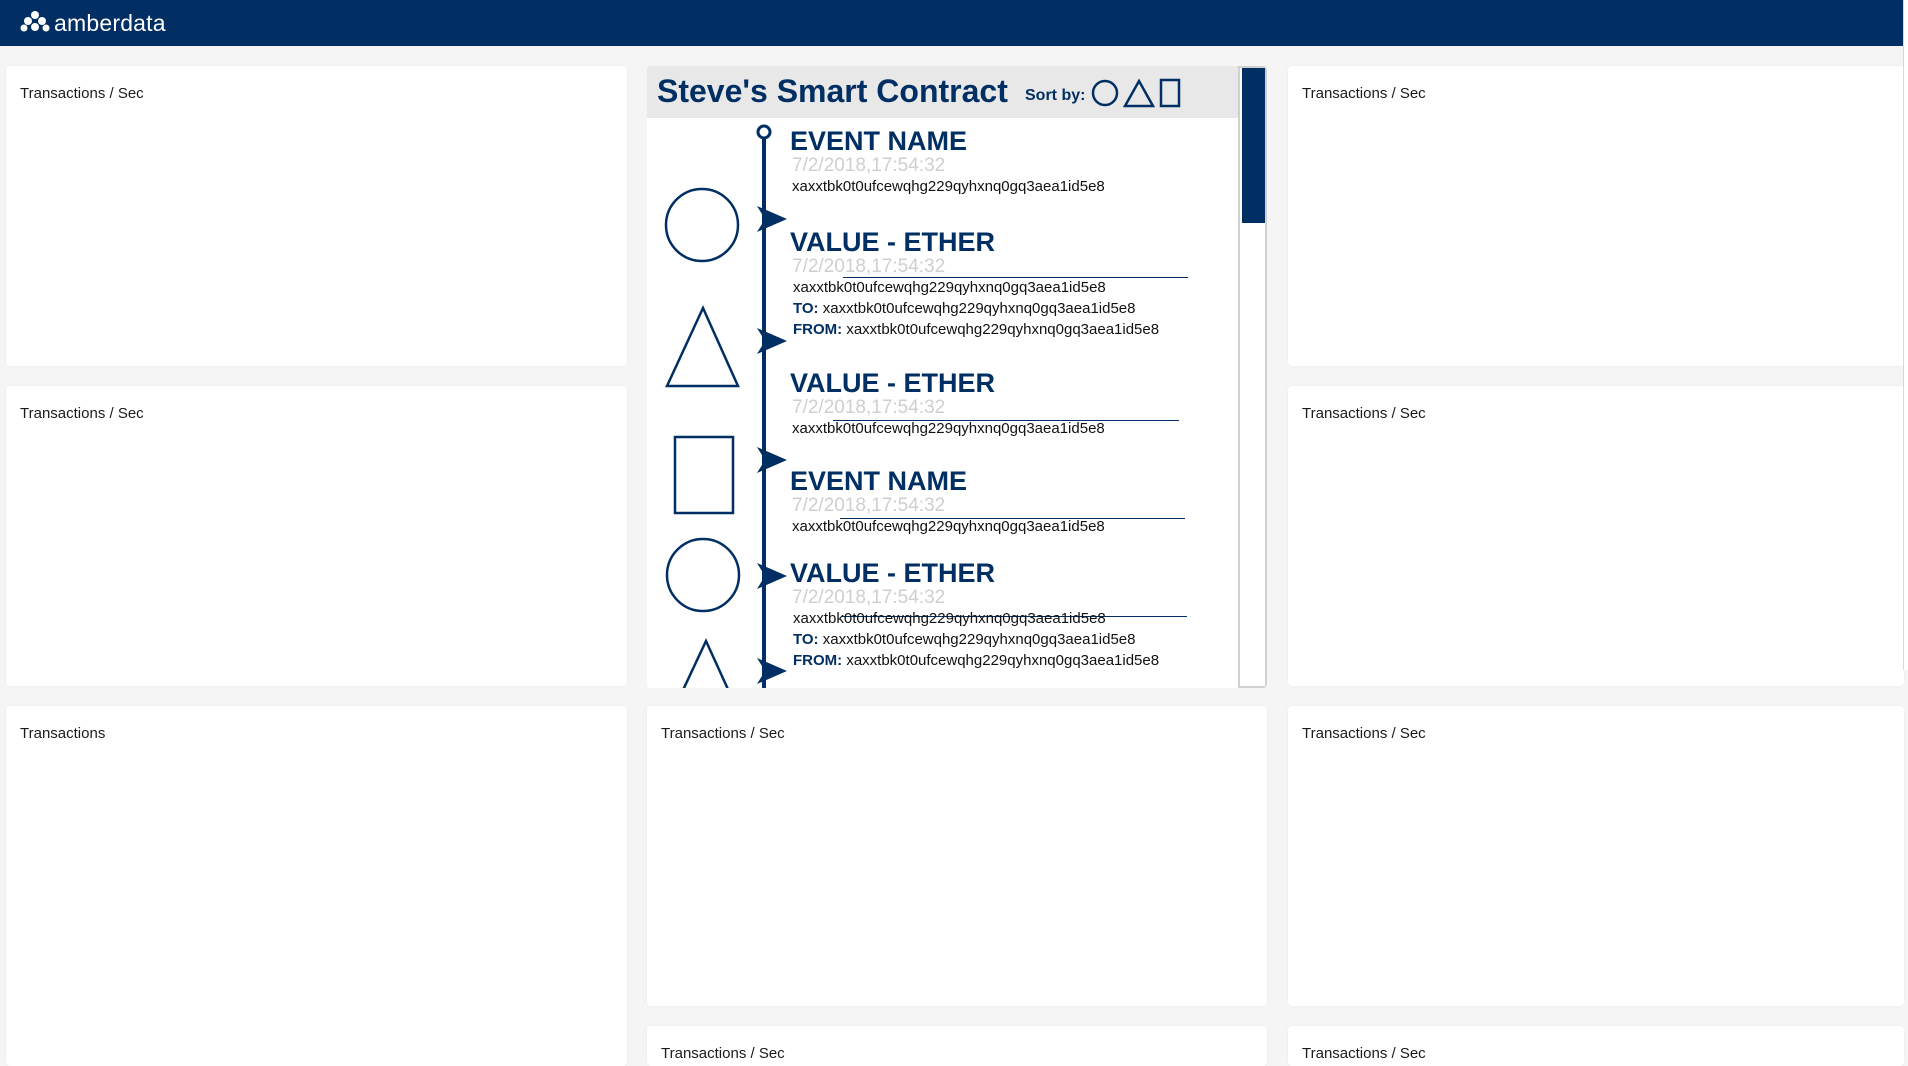 The height and width of the screenshot is (1066, 1908). I want to click on timeline-start-node, so click(764, 132).